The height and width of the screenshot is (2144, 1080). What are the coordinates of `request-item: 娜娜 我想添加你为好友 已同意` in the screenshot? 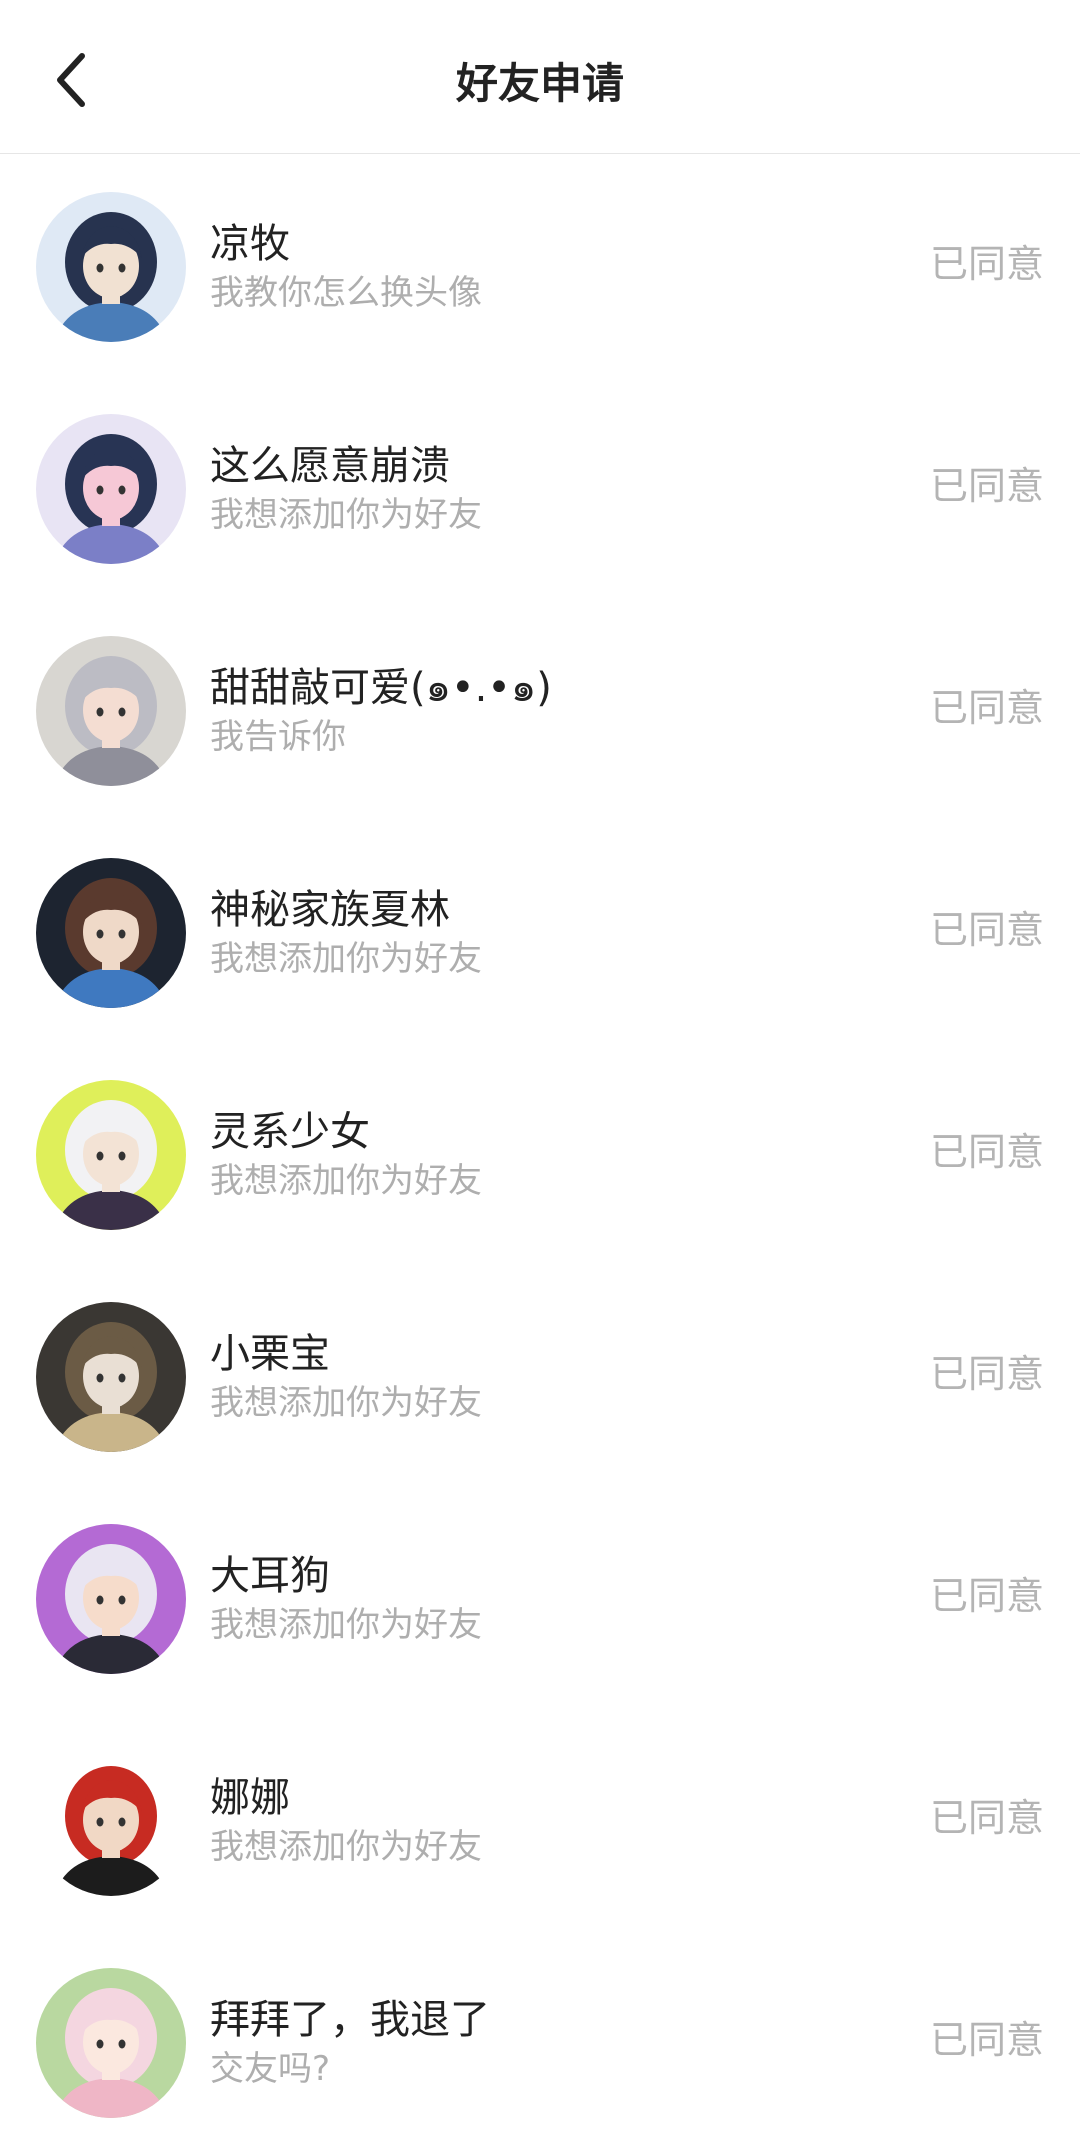 It's located at (540, 1819).